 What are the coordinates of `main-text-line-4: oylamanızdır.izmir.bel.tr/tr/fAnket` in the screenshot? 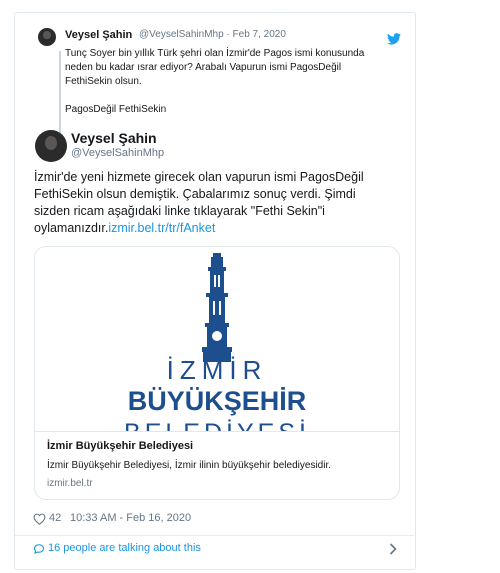 It's located at (124, 228).